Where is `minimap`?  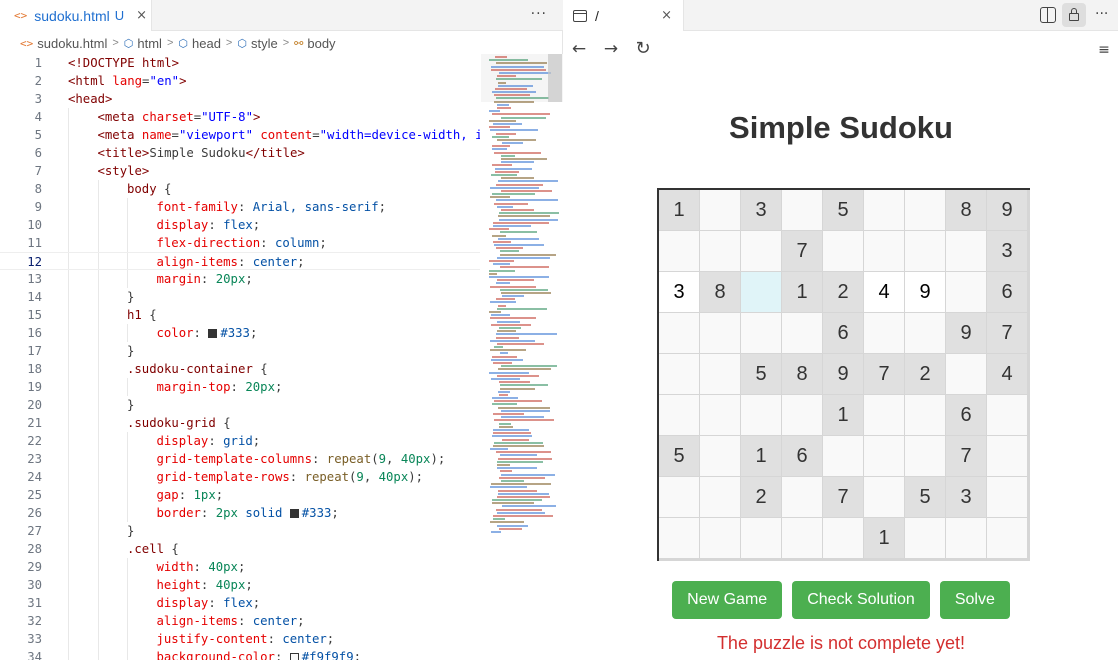
minimap is located at coordinates (522, 357).